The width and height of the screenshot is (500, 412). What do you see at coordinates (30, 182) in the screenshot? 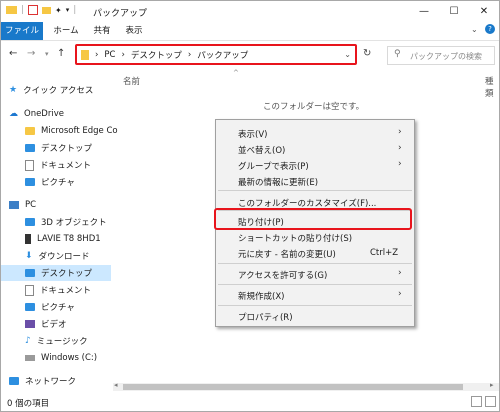
I see `pictures-icon` at bounding box center [30, 182].